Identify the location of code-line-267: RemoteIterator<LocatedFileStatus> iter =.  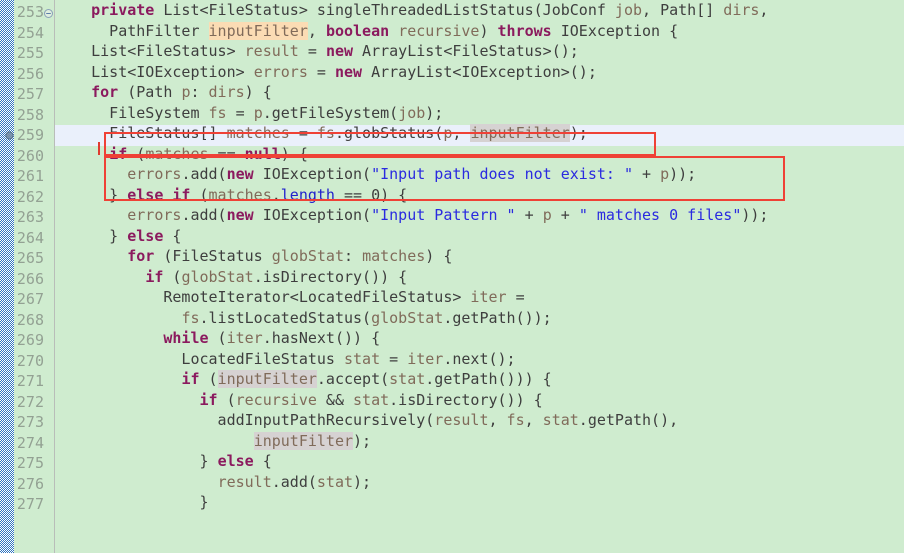
(479, 297).